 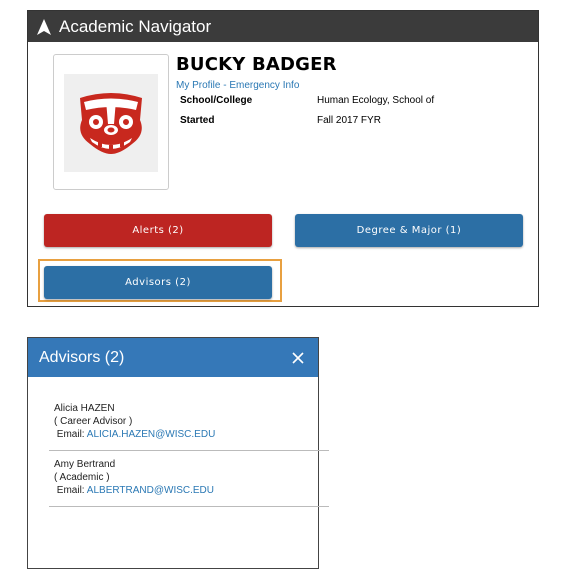 I want to click on started-value: Fall 2017 FYR, so click(x=349, y=120).